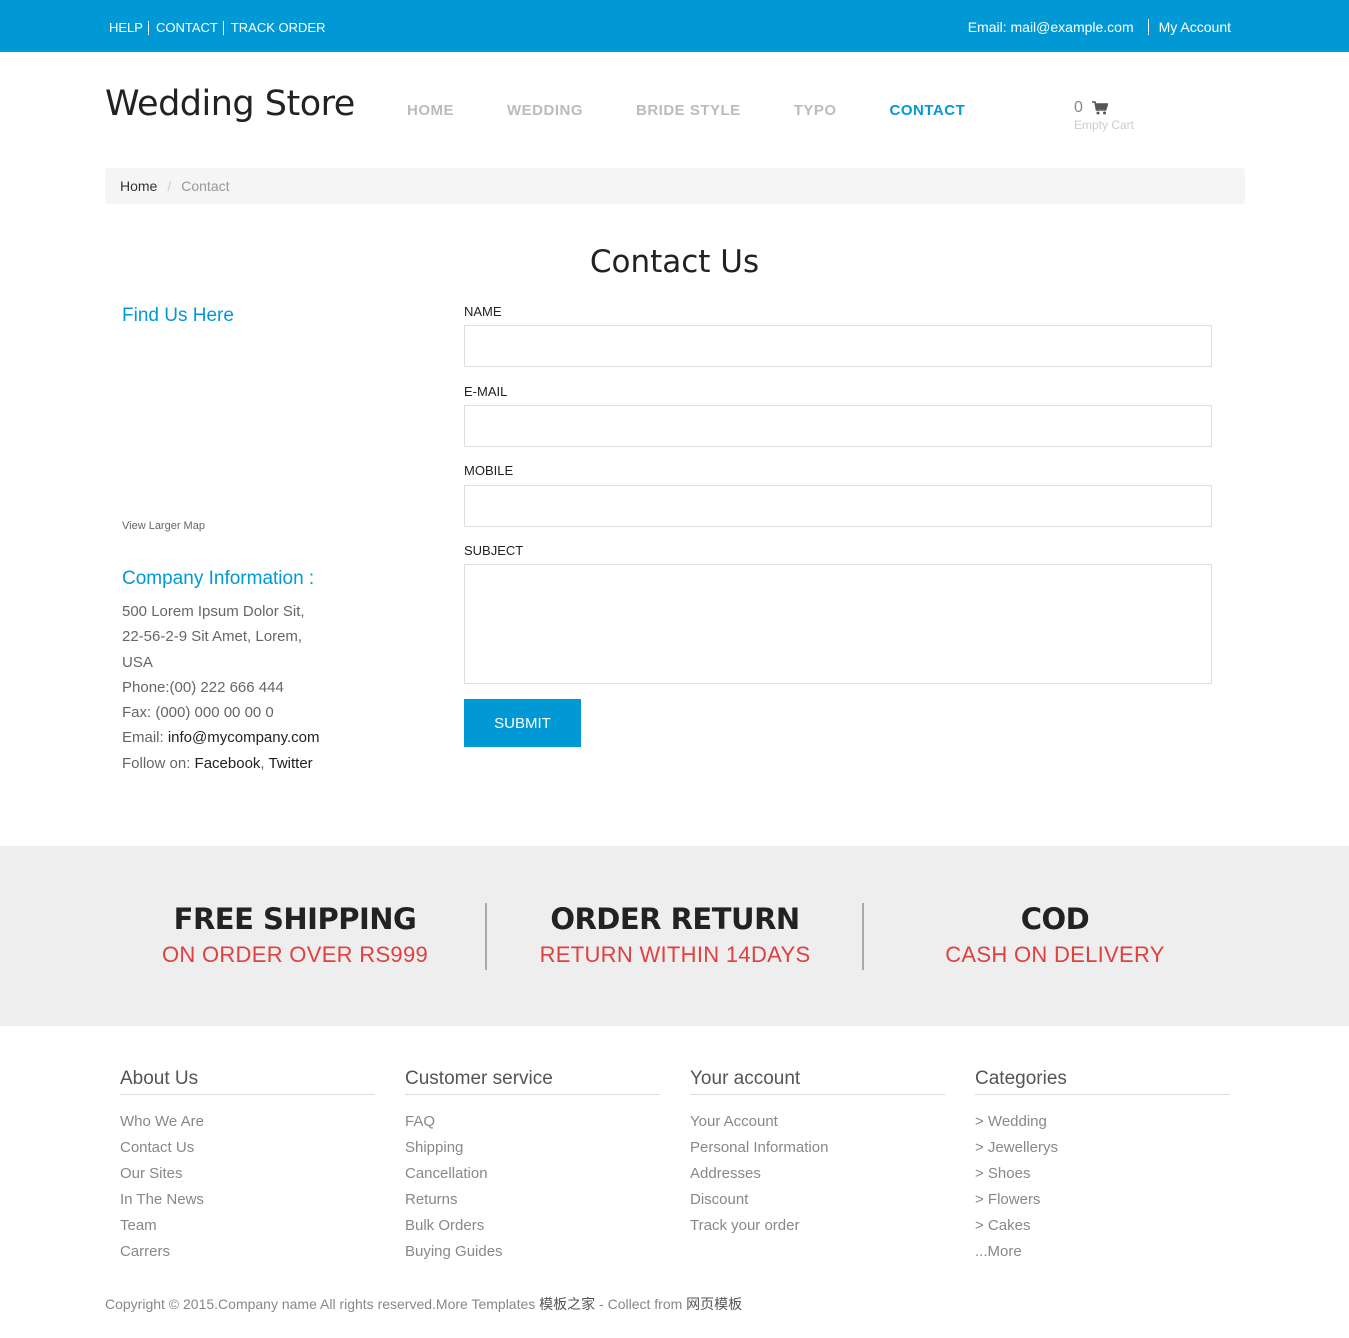  What do you see at coordinates (838, 346) in the screenshot?
I see `name-field` at bounding box center [838, 346].